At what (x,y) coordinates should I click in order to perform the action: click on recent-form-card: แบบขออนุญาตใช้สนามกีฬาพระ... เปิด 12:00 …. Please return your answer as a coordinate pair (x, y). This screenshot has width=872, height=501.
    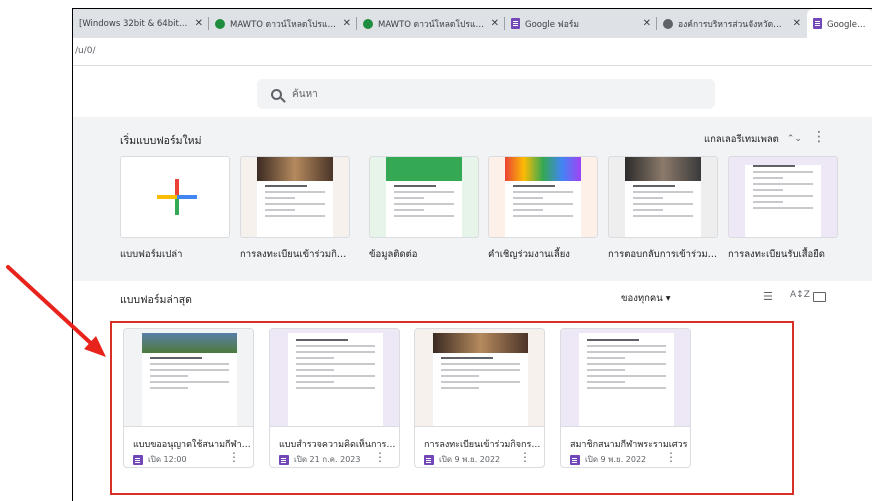
    Looking at the image, I should click on (188, 398).